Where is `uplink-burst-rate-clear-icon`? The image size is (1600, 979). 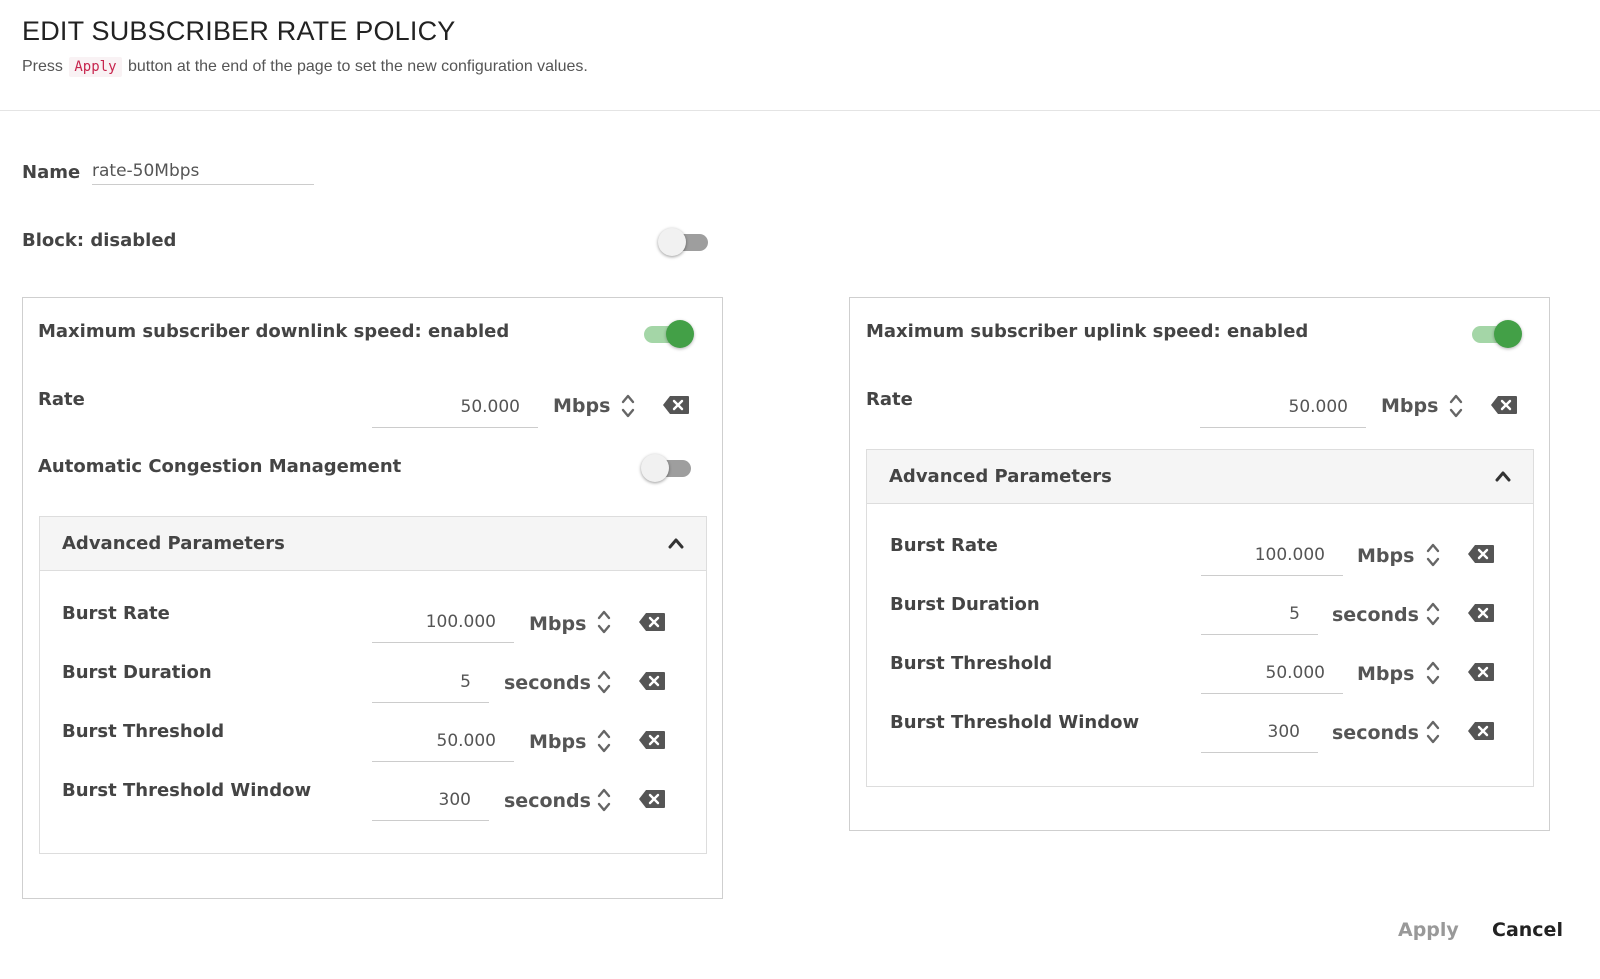
uplink-burst-rate-clear-icon is located at coordinates (1481, 554).